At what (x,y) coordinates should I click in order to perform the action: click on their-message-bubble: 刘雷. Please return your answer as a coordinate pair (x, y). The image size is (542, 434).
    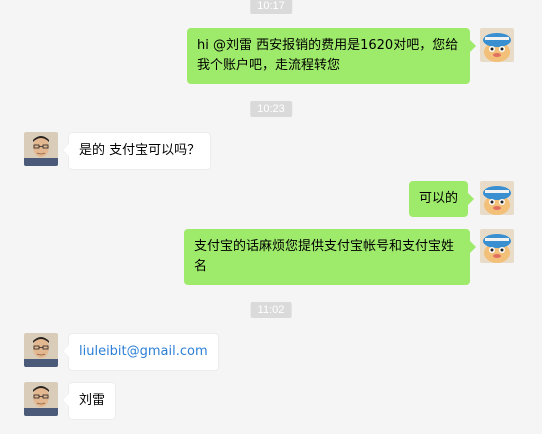
    Looking at the image, I should click on (89, 401).